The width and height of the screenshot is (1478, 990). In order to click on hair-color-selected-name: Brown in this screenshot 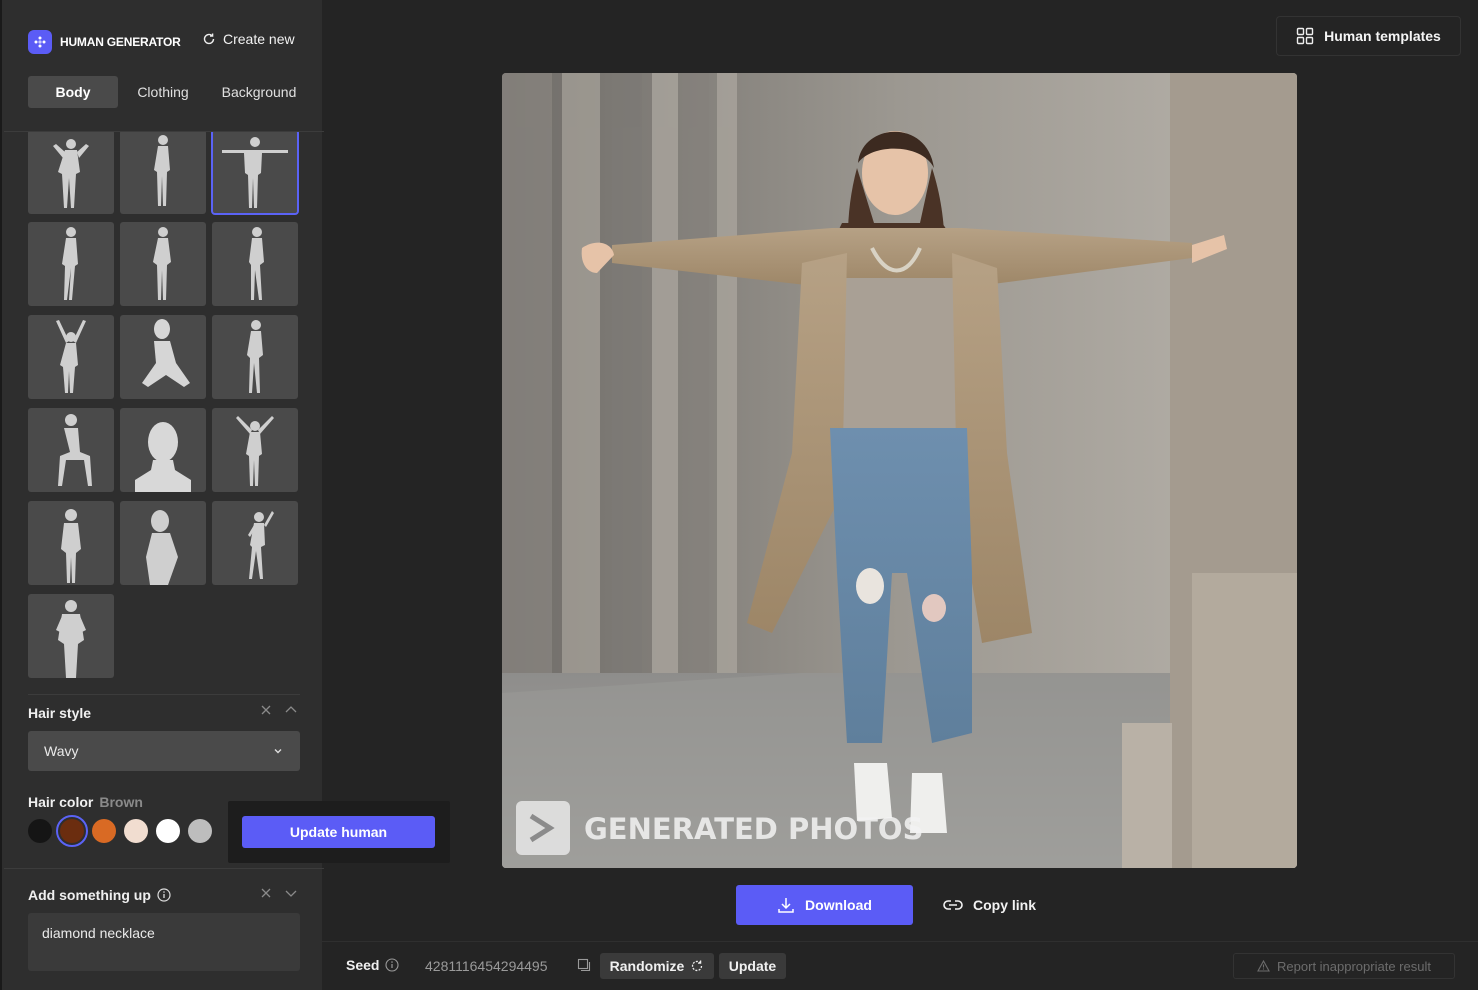, I will do `click(121, 802)`.